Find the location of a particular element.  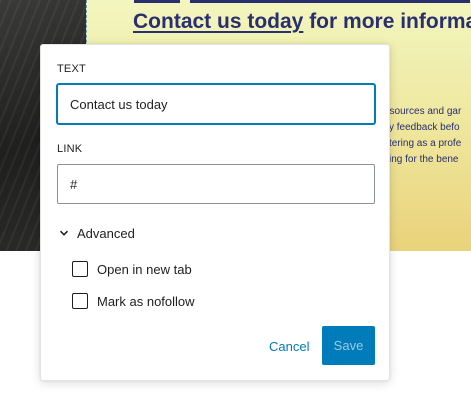

advanced-toggle: Advanced is located at coordinates (96, 233).